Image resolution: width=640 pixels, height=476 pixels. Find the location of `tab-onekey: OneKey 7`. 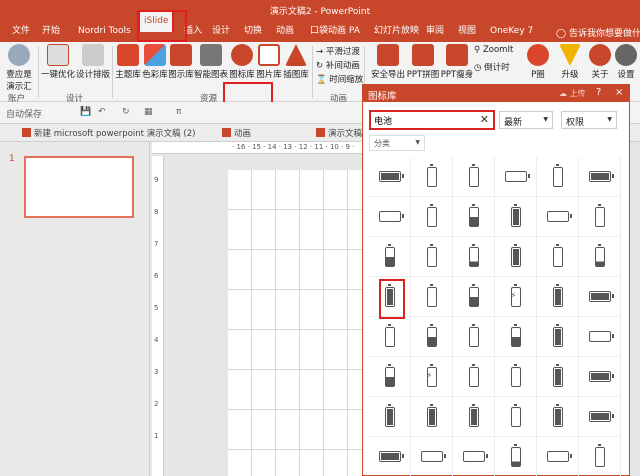

tab-onekey: OneKey 7 is located at coordinates (511, 32).